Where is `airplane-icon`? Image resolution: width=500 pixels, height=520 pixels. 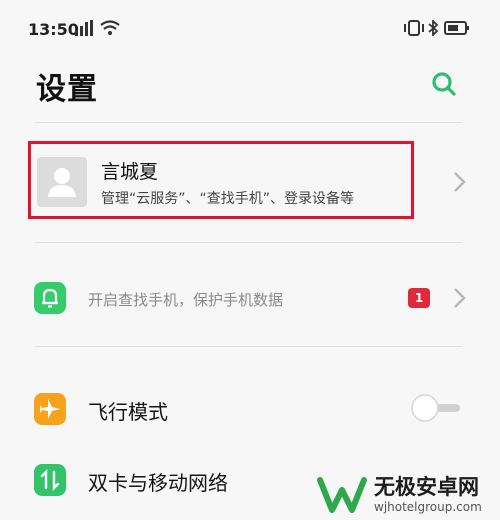 airplane-icon is located at coordinates (50, 409).